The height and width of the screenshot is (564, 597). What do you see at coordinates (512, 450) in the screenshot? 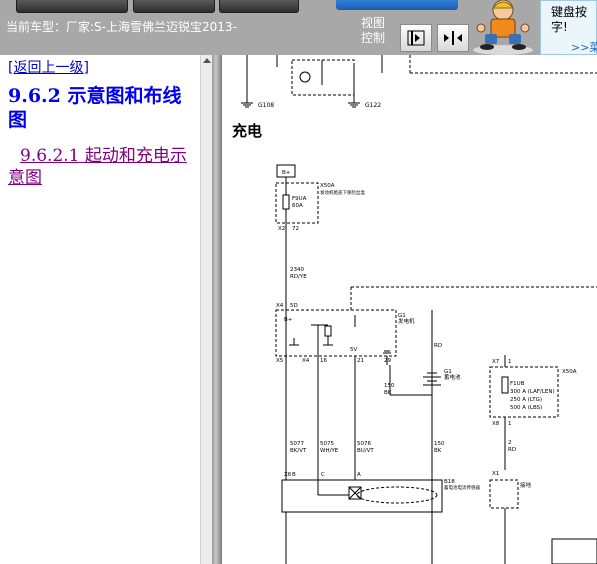
I see `ground-right-wire: RD` at bounding box center [512, 450].